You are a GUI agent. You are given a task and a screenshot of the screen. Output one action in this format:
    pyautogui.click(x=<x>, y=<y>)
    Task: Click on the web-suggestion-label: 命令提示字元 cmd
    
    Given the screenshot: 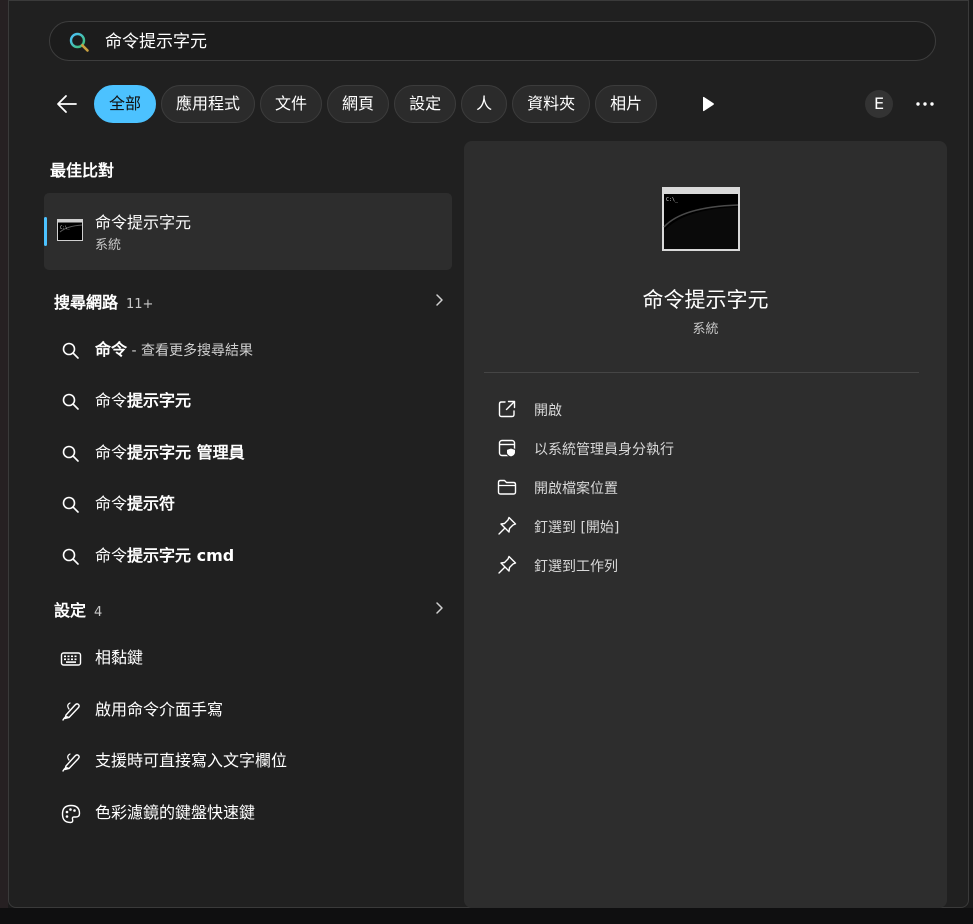 What is the action you would take?
    pyautogui.click(x=165, y=555)
    